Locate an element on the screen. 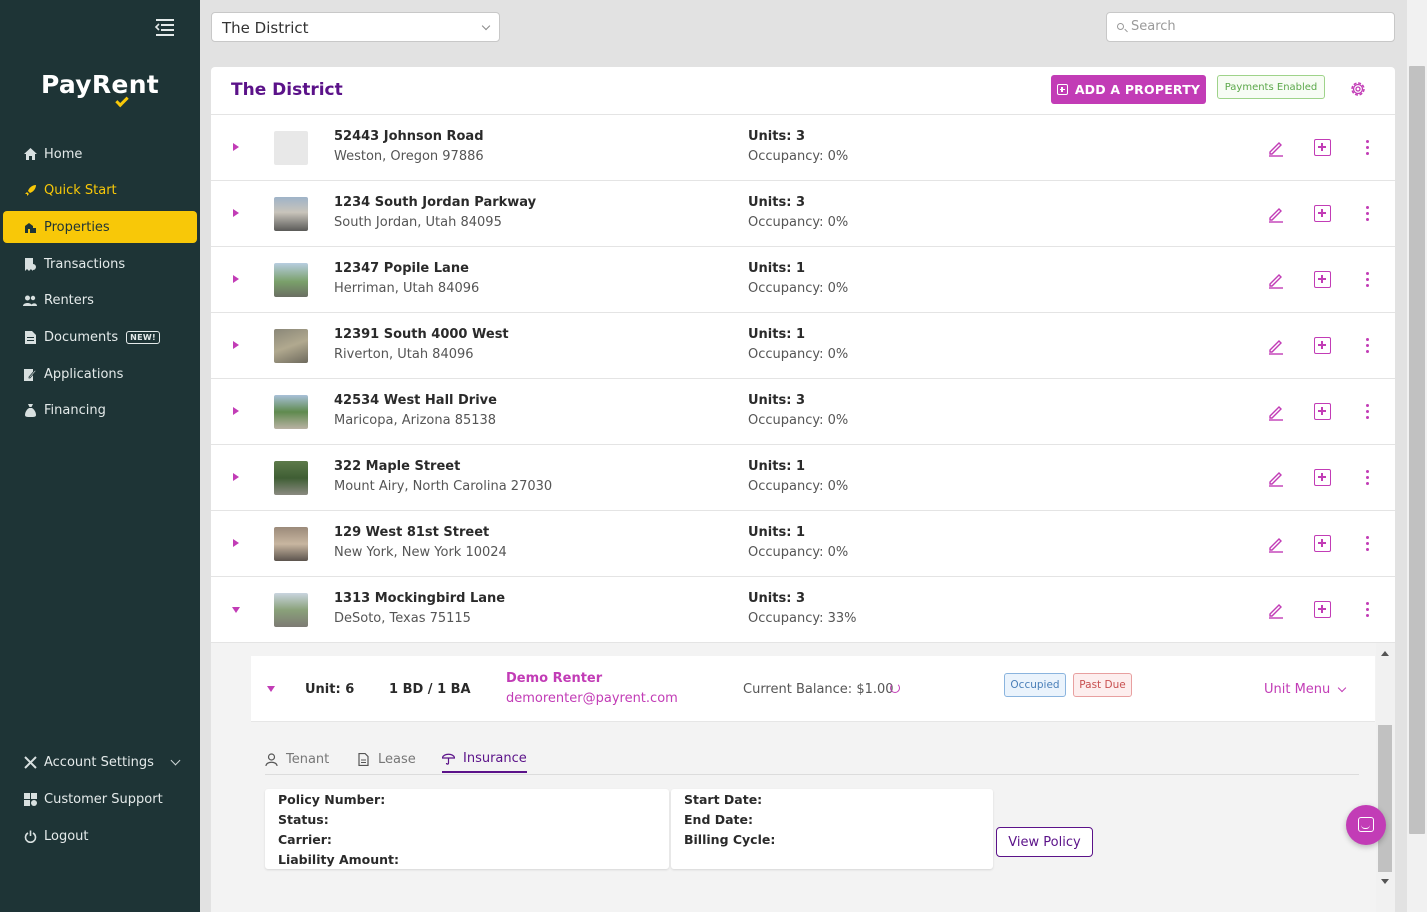  refresh-icon is located at coordinates (895, 688).